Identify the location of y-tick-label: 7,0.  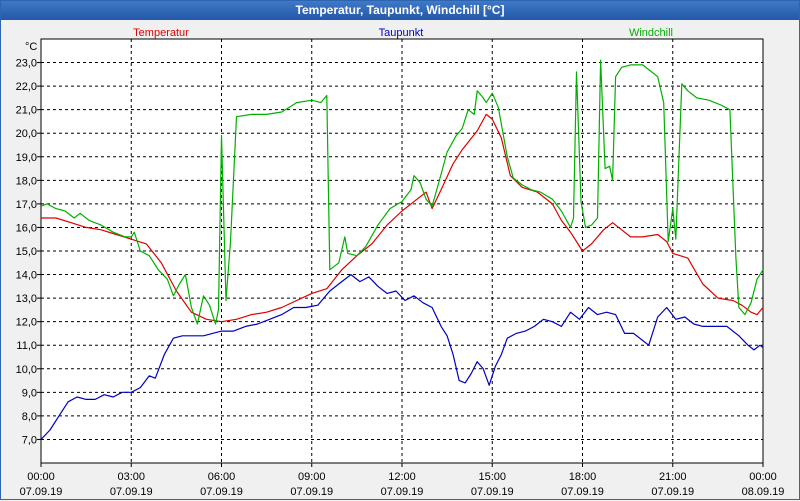
(29, 440).